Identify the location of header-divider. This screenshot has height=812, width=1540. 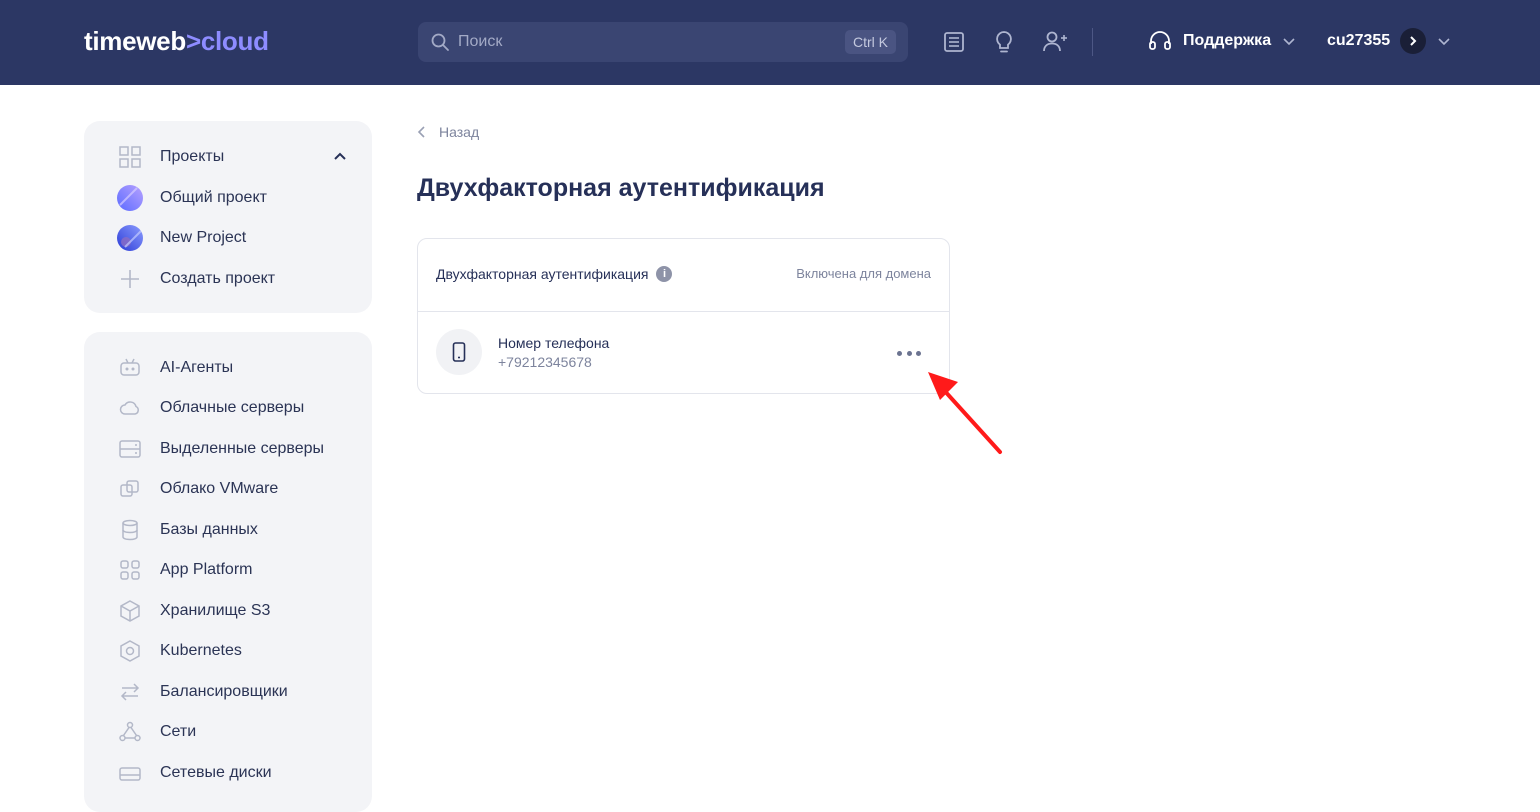
(1092, 42).